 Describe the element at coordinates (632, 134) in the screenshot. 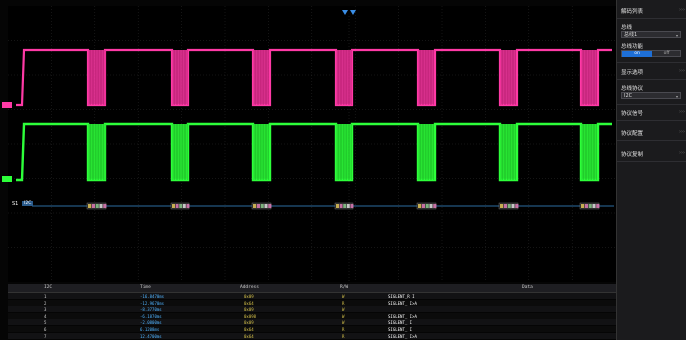

I see `protocol-config-label: 协议配置` at that location.